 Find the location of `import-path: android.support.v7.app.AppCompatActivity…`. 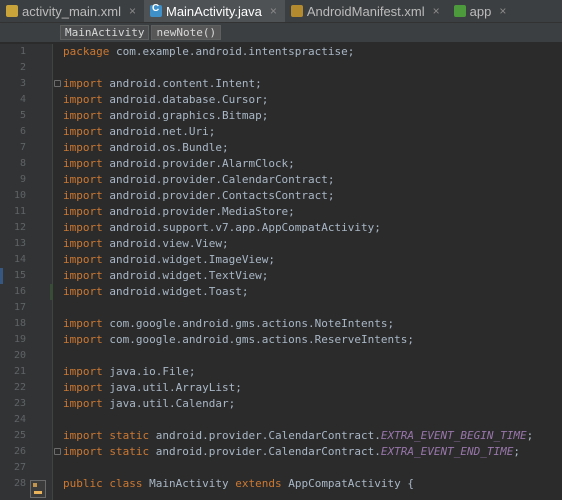

import-path: android.support.v7.app.AppCompatActivity… is located at coordinates (245, 227).